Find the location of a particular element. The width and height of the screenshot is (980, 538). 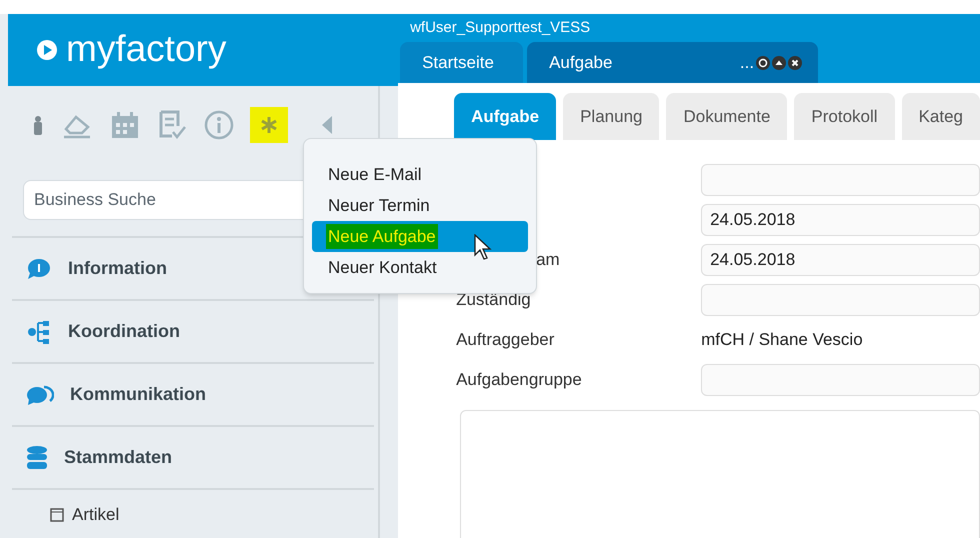

sidebar-item: Koordination is located at coordinates (193, 332).